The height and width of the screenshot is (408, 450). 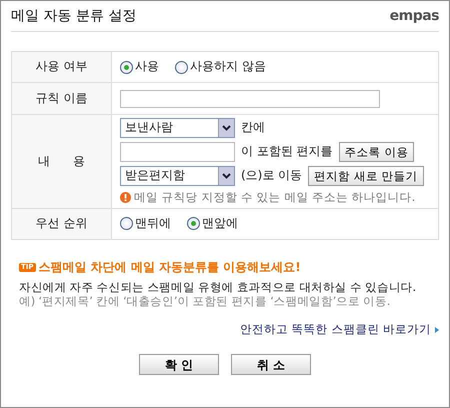 I want to click on dropdown: 받은편지함, so click(x=177, y=176).